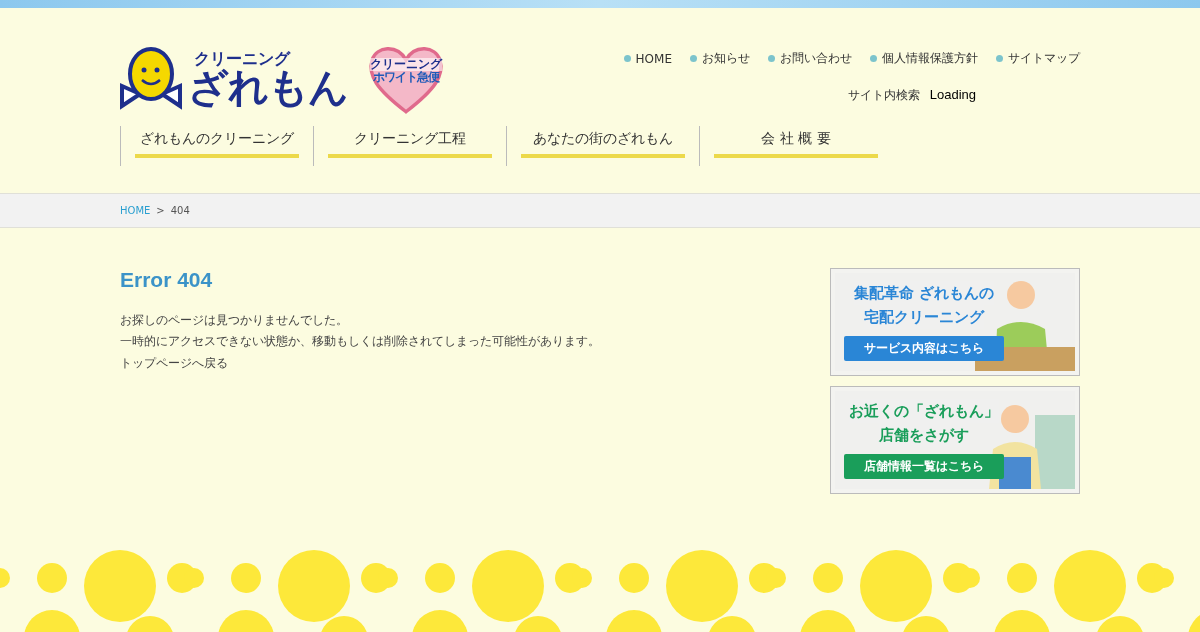 The width and height of the screenshot is (1200, 632). Describe the element at coordinates (174, 363) in the screenshot. I see `back-to-top-link: トップページへ戻る` at that location.